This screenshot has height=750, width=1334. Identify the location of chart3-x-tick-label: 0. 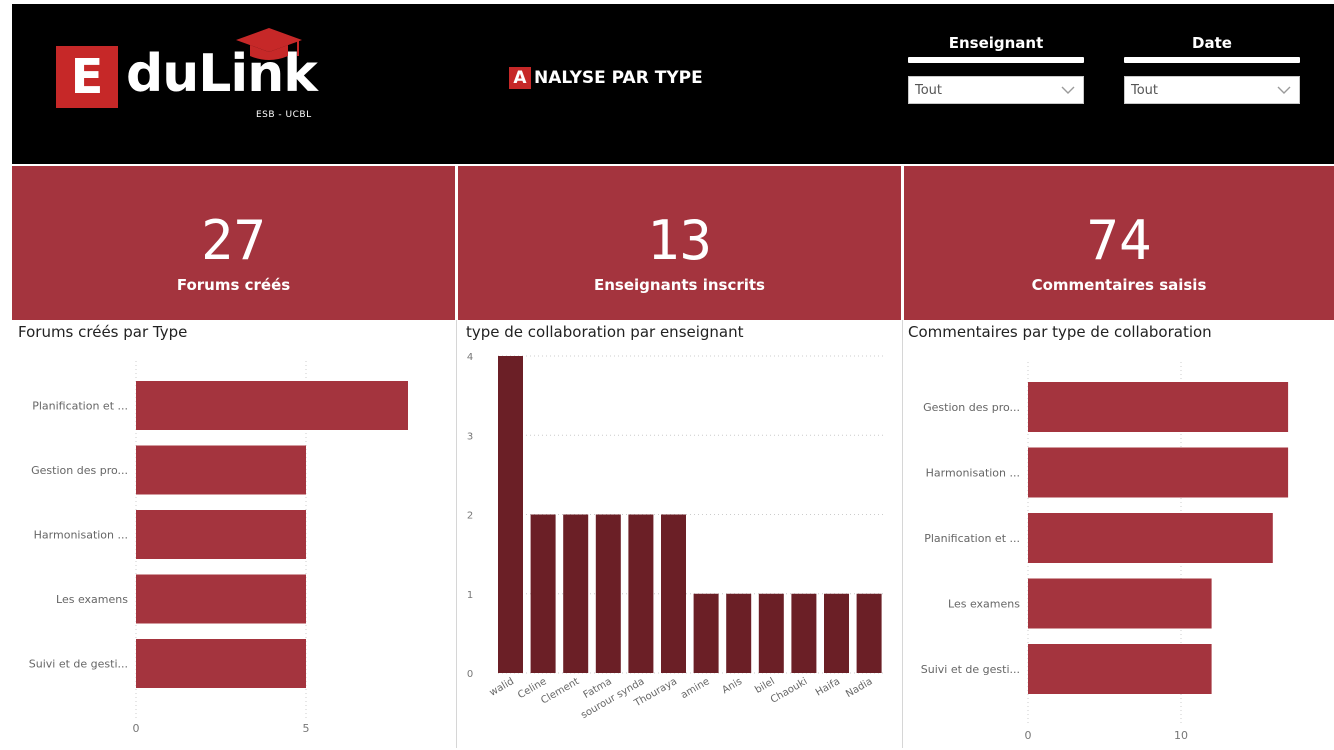
(1028, 735).